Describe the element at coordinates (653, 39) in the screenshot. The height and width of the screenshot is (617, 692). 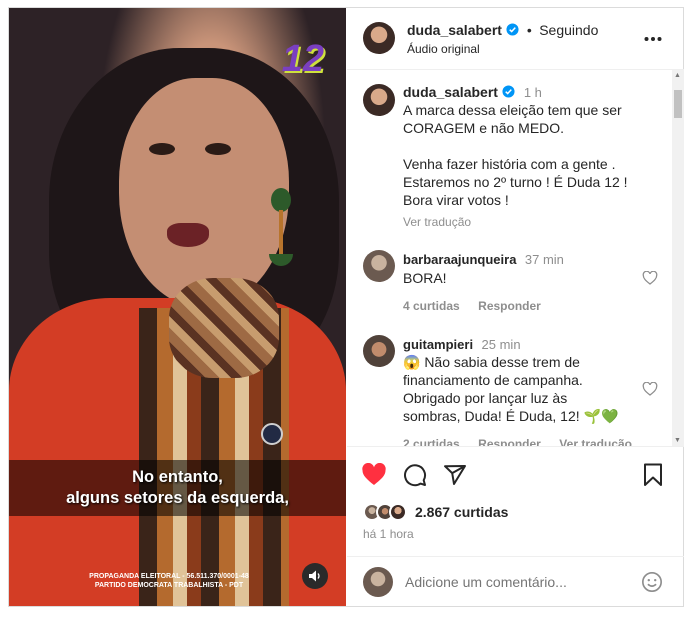
I see `more-options-icon` at that location.